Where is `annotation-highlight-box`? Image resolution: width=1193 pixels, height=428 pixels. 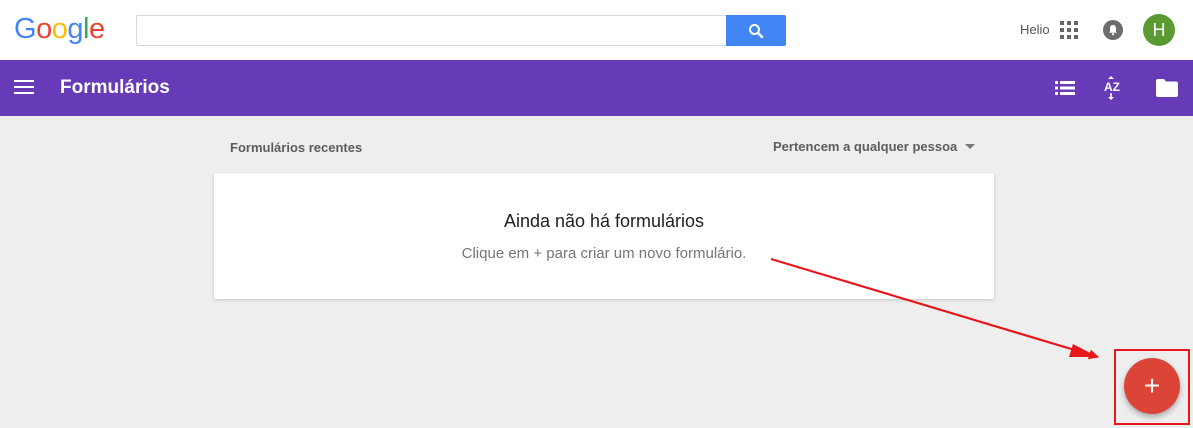
annotation-highlight-box is located at coordinates (1152, 387).